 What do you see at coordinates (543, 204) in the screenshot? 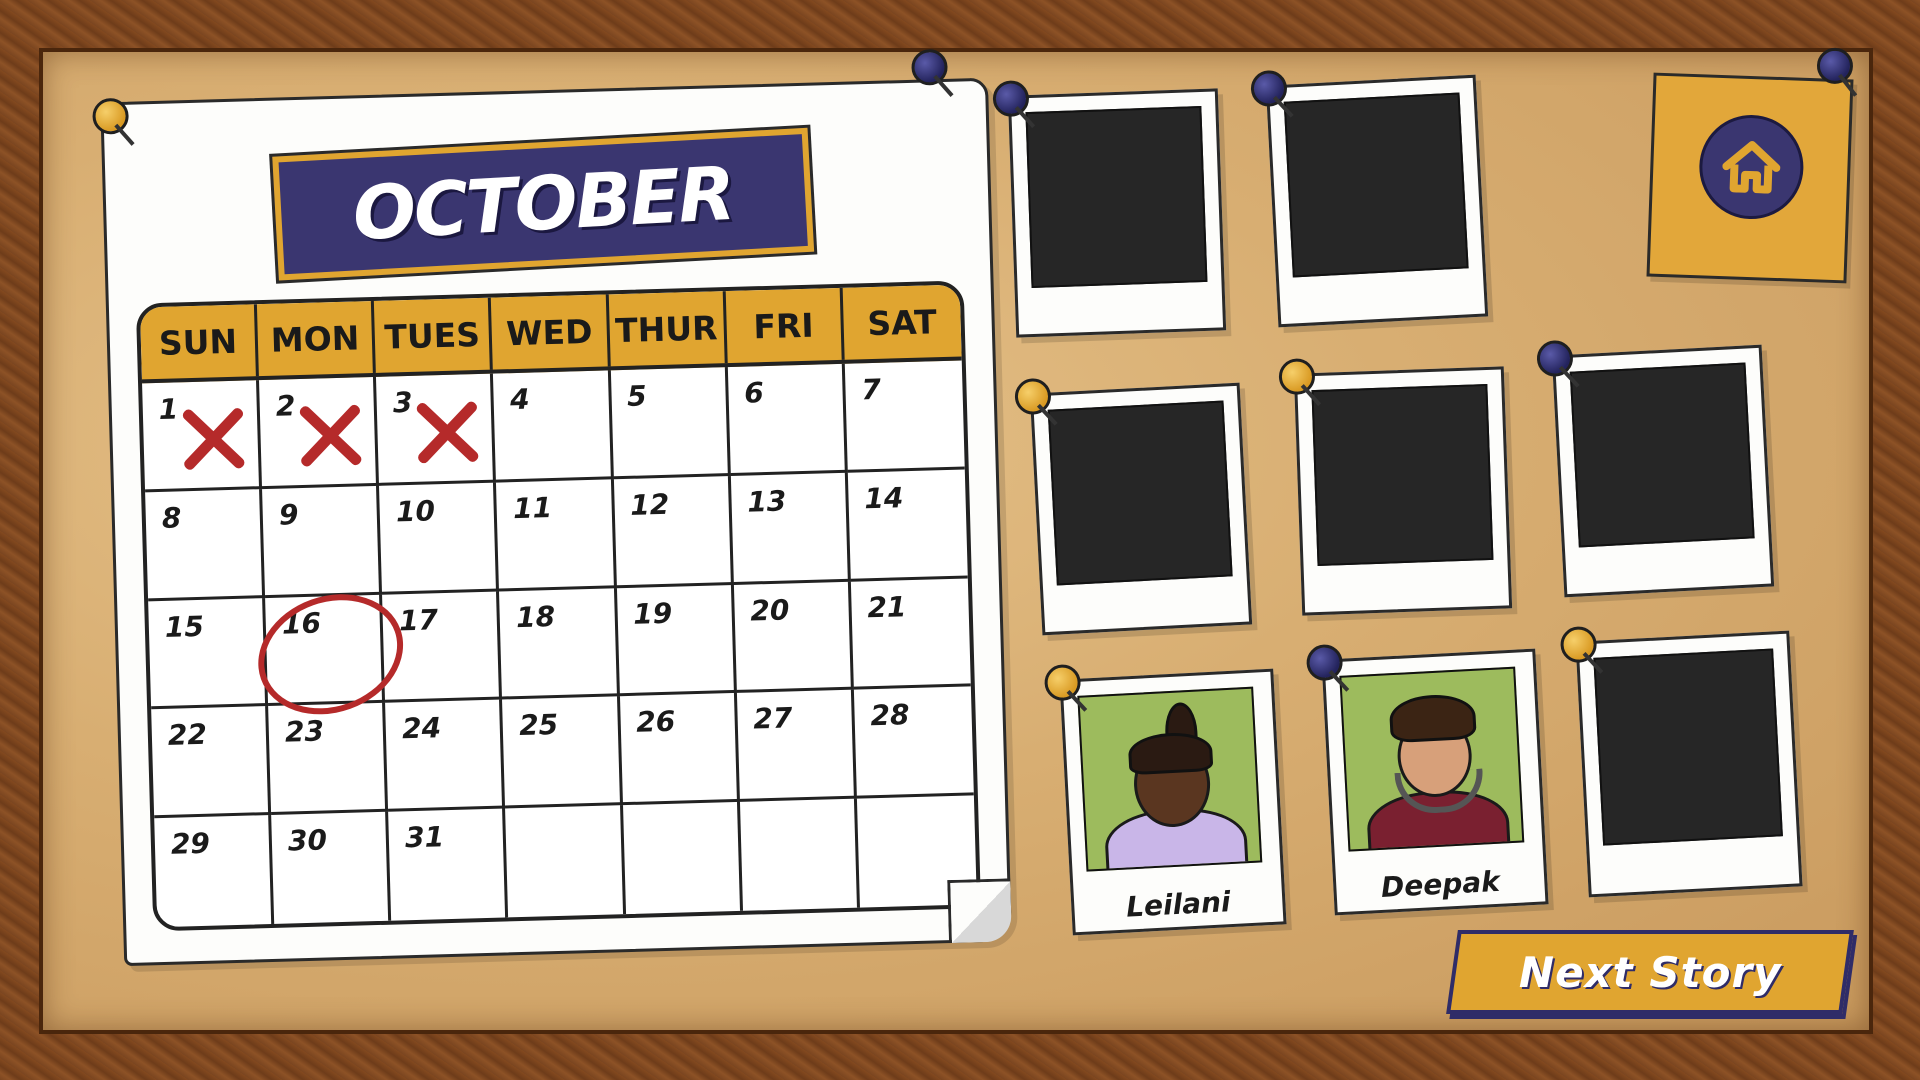
I see `month-title: OCTOBER` at bounding box center [543, 204].